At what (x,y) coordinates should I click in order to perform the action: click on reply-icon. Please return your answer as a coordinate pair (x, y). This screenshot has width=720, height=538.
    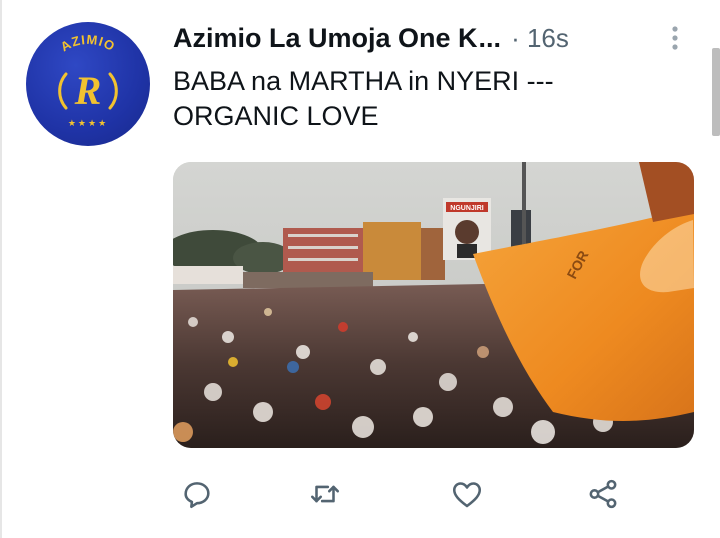
    Looking at the image, I should click on (197, 495).